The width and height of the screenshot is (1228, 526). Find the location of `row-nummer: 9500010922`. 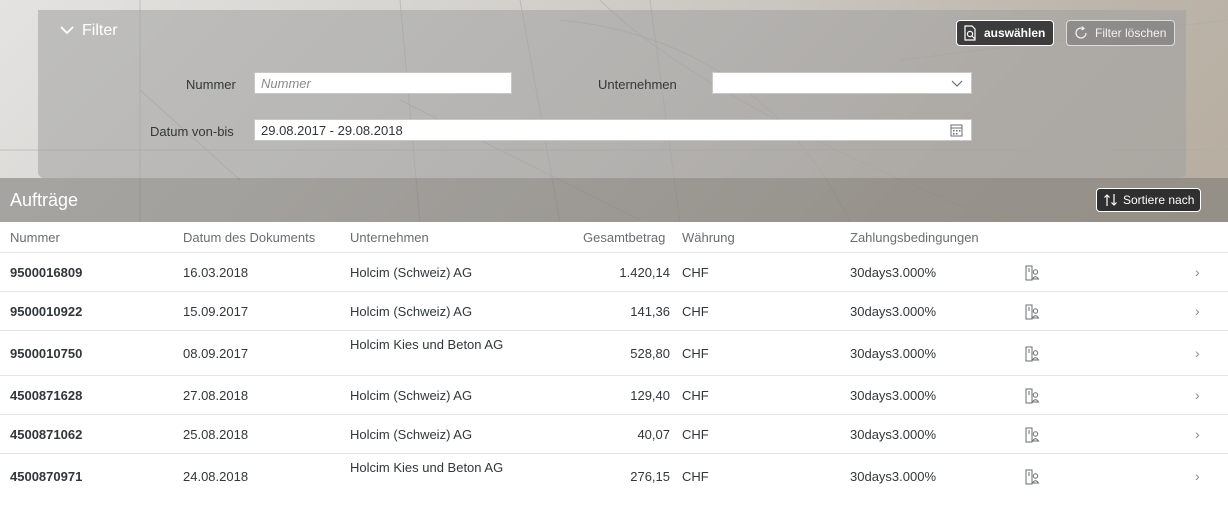

row-nummer: 9500010922 is located at coordinates (46, 311).